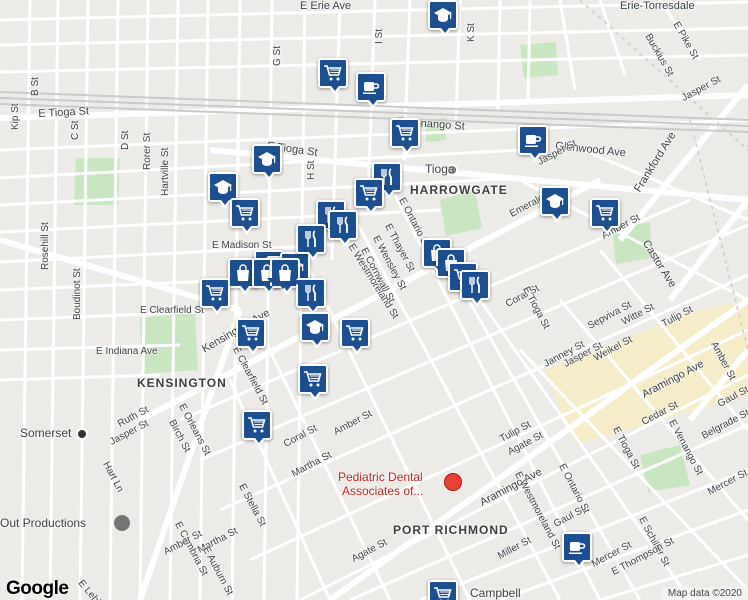  Describe the element at coordinates (495, 593) in the screenshot. I see `place-label: Campbell` at that location.